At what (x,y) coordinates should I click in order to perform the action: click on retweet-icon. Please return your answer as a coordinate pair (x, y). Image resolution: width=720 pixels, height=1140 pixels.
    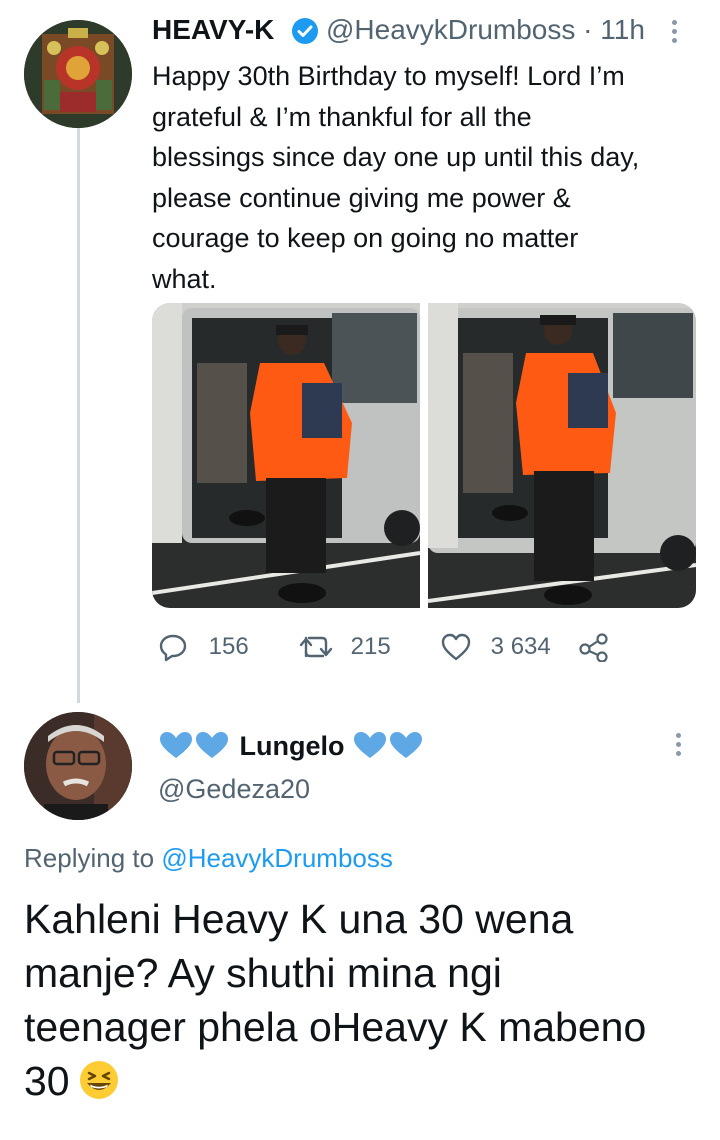
    Looking at the image, I should click on (316, 647).